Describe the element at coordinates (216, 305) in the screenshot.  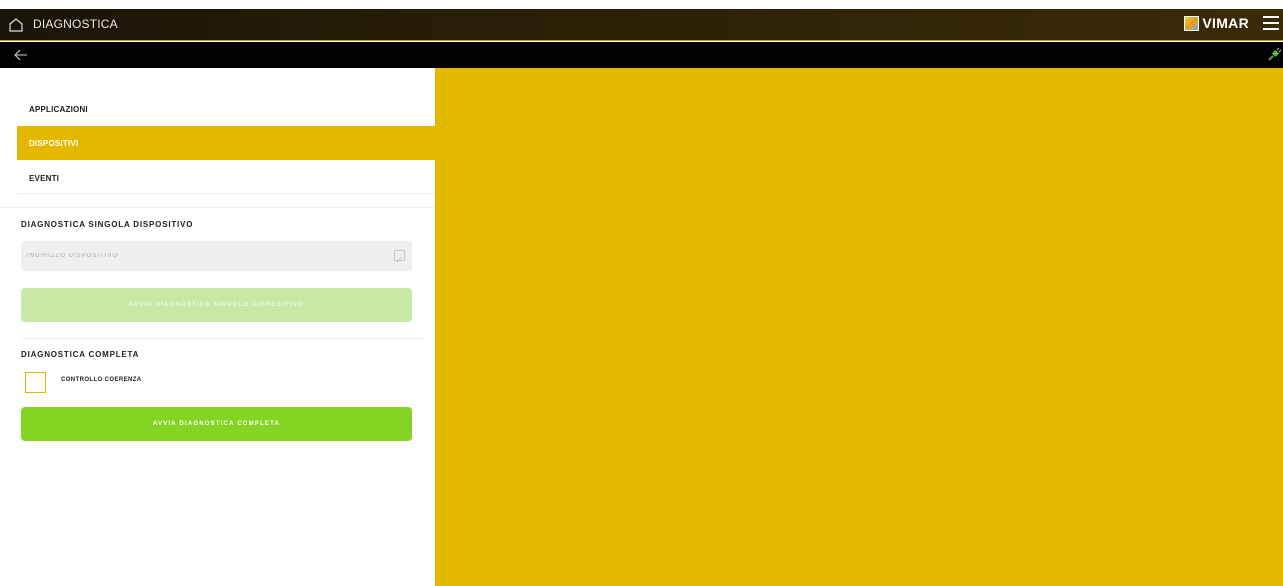
I see `start-single-diagnostic-button: AVVIA DIAGNOSTICA SINGOLO DISPOSITIVO` at that location.